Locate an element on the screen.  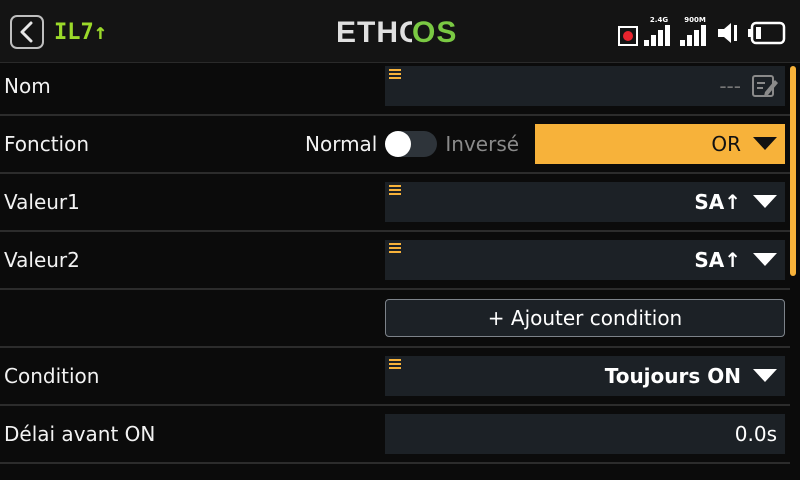
delai-field: 0.0s is located at coordinates (585, 434).